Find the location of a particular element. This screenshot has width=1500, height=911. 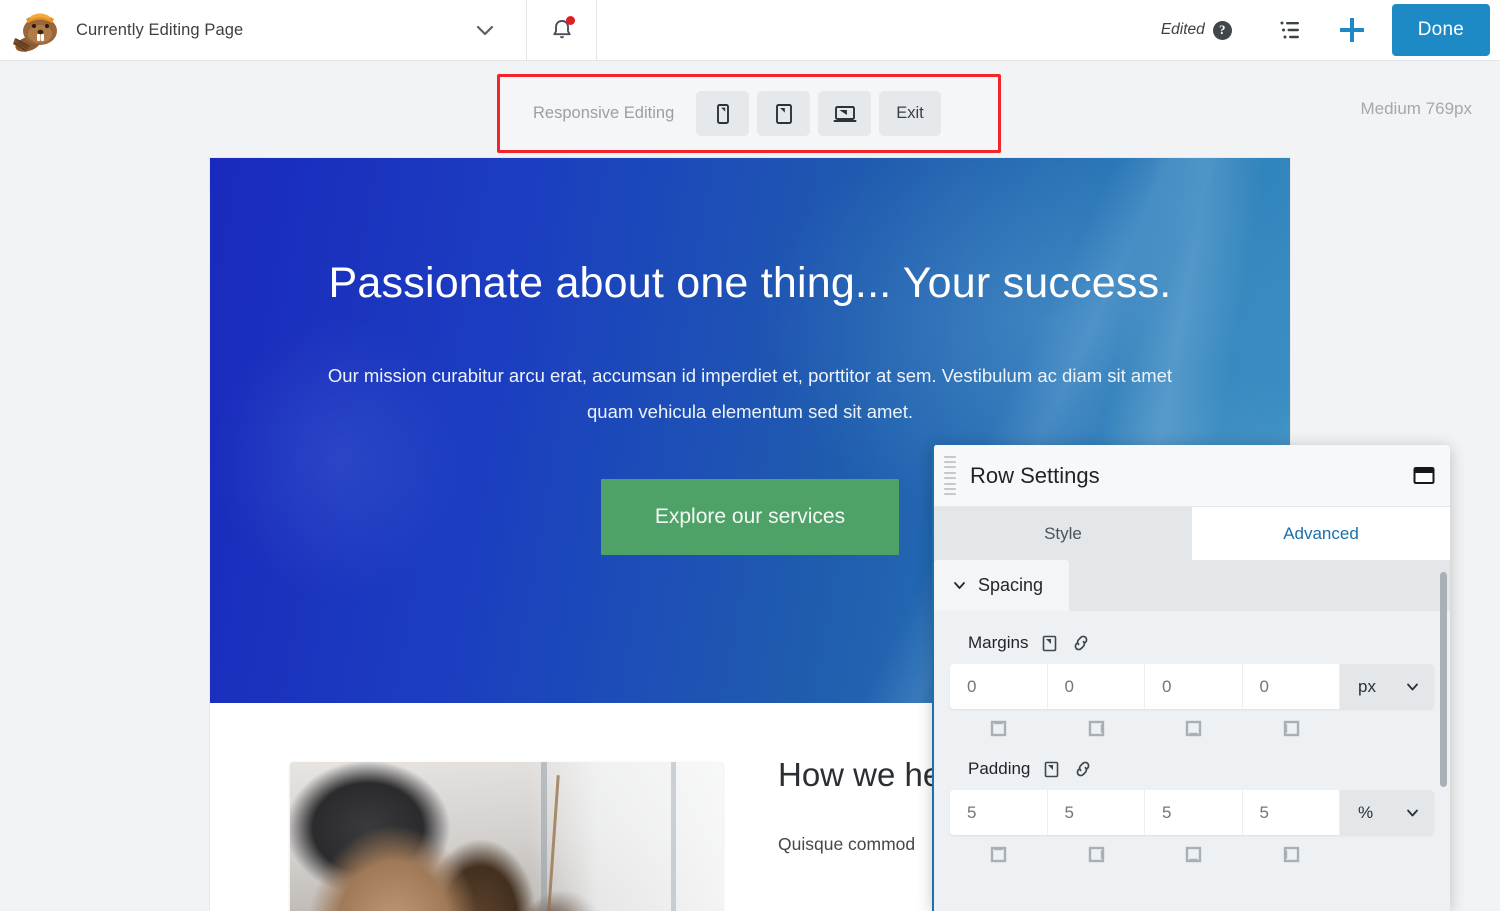

mobile-icon is located at coordinates (723, 114).